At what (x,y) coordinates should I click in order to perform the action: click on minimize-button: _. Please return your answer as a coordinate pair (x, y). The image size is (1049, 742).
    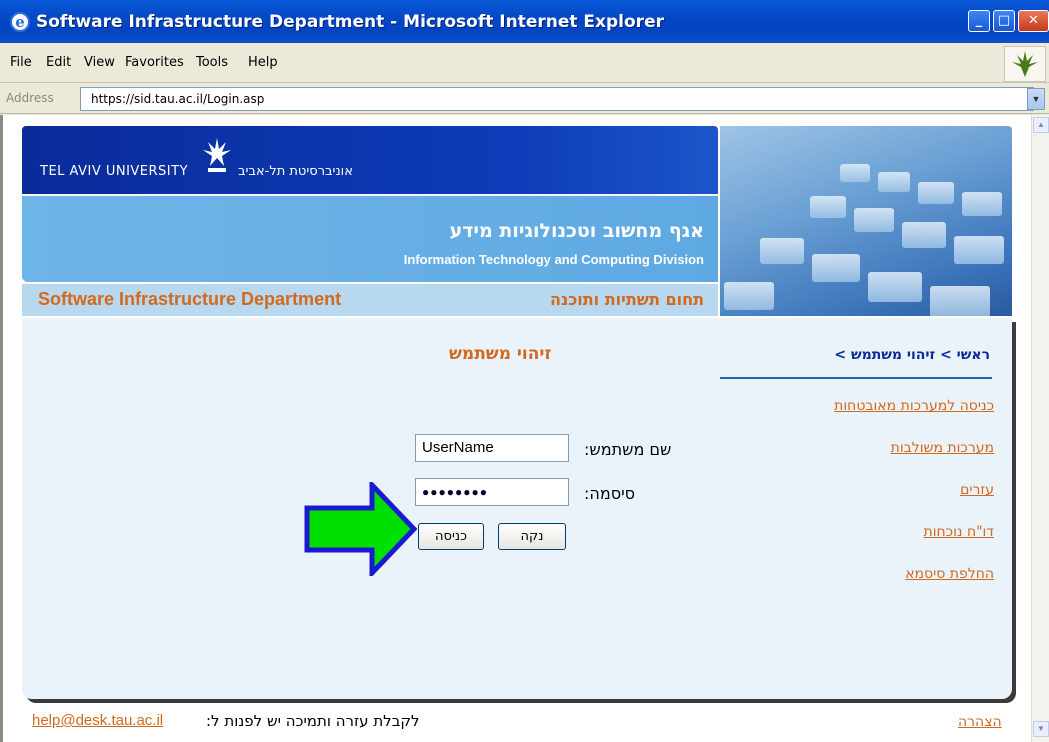
    Looking at the image, I should click on (979, 21).